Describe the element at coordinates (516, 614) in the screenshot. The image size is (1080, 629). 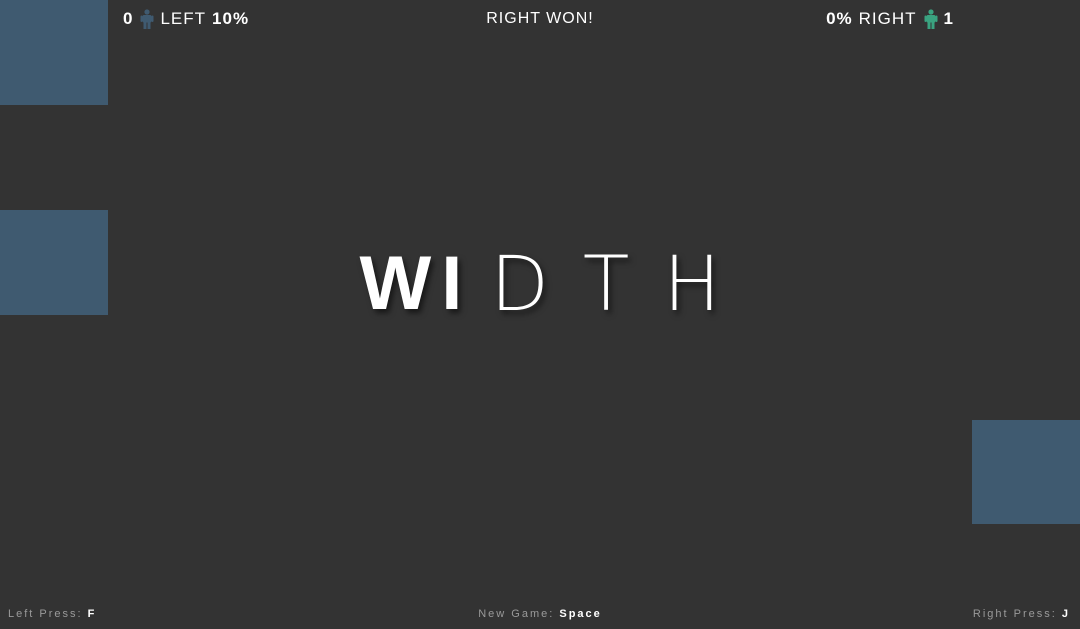
I see `new-game-label: New Game:` at that location.